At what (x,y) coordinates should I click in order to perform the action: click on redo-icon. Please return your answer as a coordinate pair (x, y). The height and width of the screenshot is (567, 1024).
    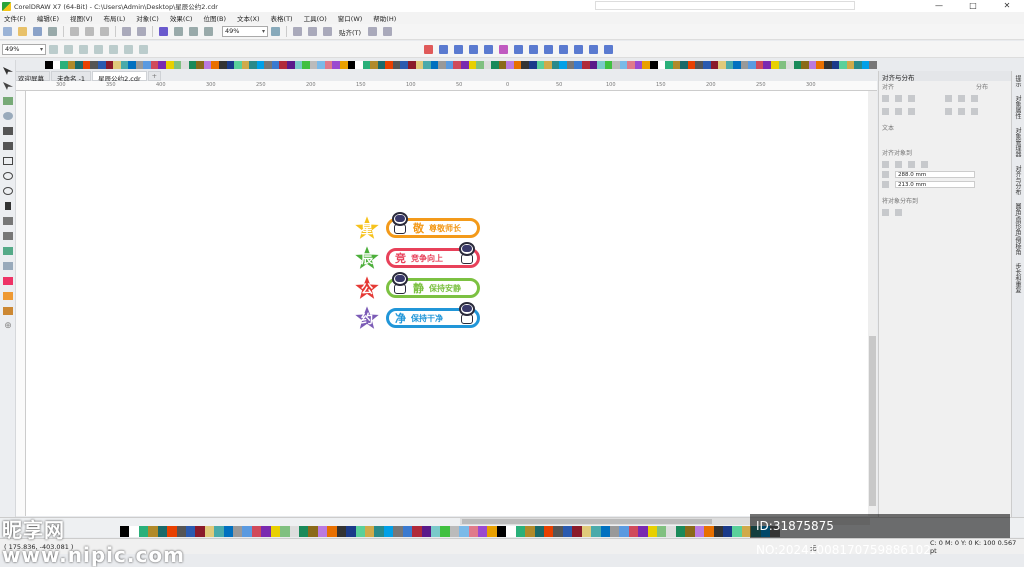
    Looking at the image, I should click on (141, 31).